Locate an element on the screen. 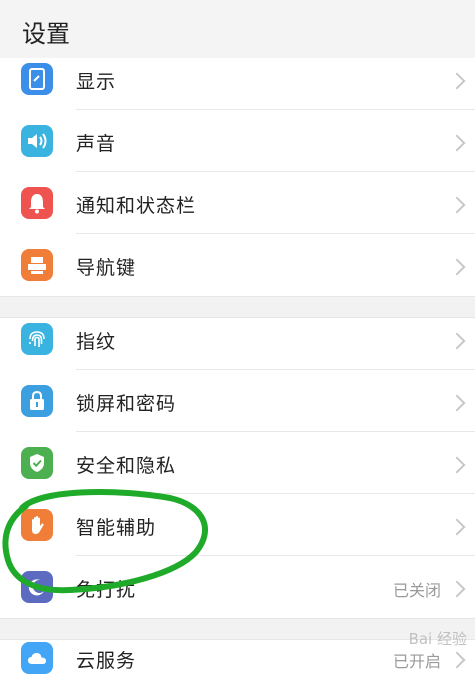  moon-icon is located at coordinates (37, 587).